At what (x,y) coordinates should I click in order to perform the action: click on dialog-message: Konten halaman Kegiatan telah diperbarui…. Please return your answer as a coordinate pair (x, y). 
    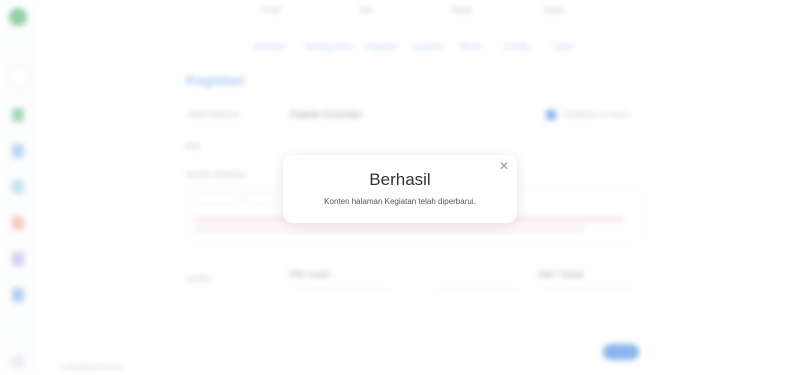
    Looking at the image, I should click on (400, 201).